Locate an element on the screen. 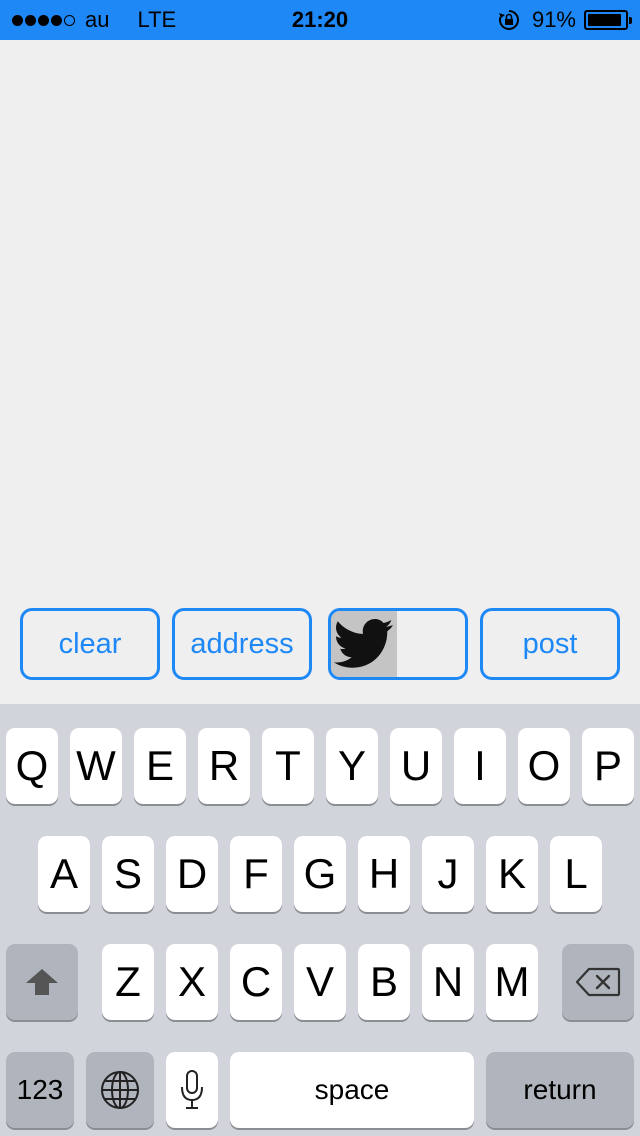 The width and height of the screenshot is (640, 1136). key-b: B is located at coordinates (384, 982).